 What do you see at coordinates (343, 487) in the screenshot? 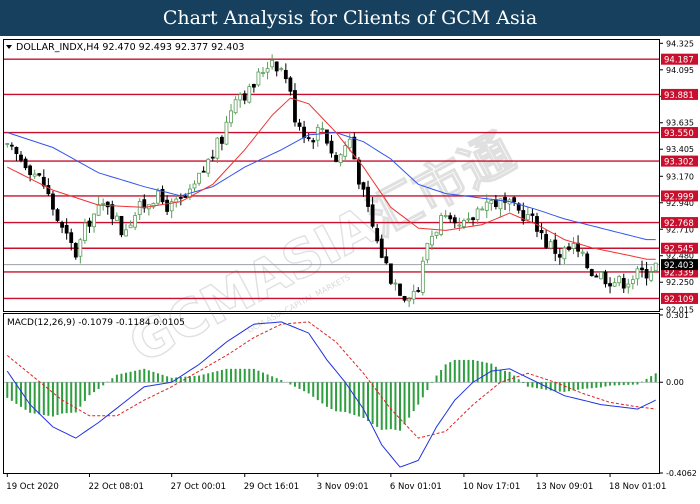
I see `x-tick-label: 3 Nov 09:01` at bounding box center [343, 487].